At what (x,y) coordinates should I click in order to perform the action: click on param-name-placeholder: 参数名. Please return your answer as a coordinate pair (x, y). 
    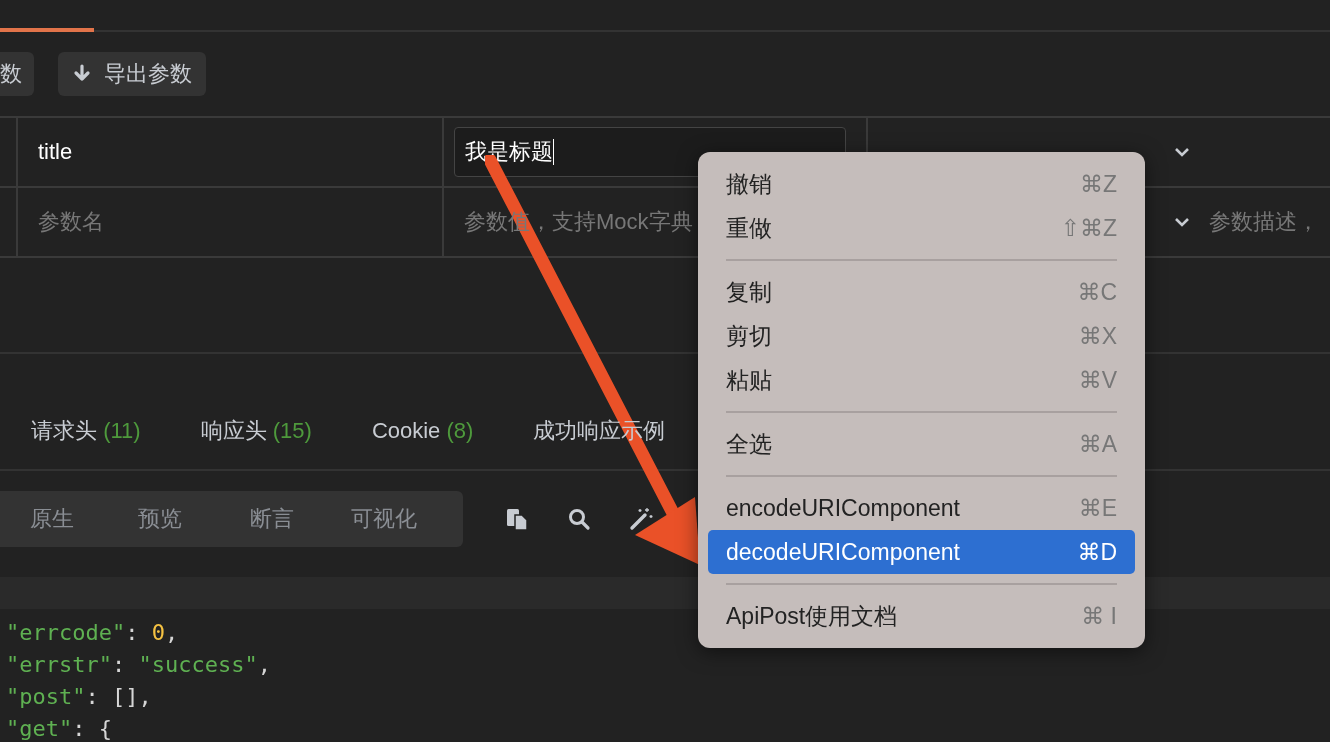
    Looking at the image, I should click on (71, 222).